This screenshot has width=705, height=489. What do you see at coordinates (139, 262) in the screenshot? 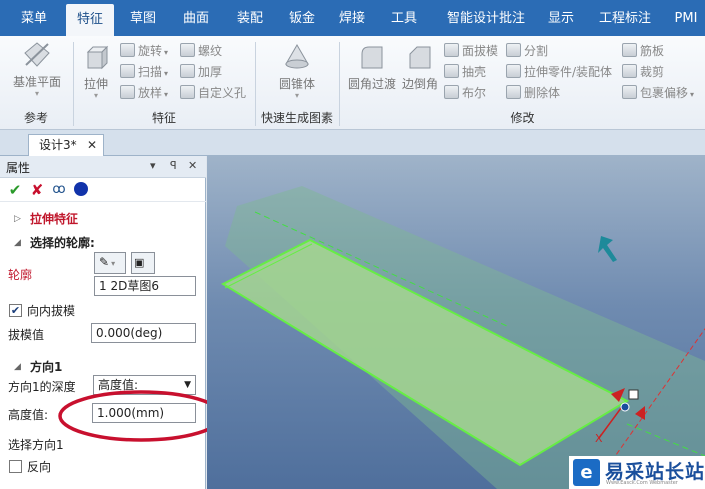
I see `sketch-view-icon: ▣` at bounding box center [139, 262].